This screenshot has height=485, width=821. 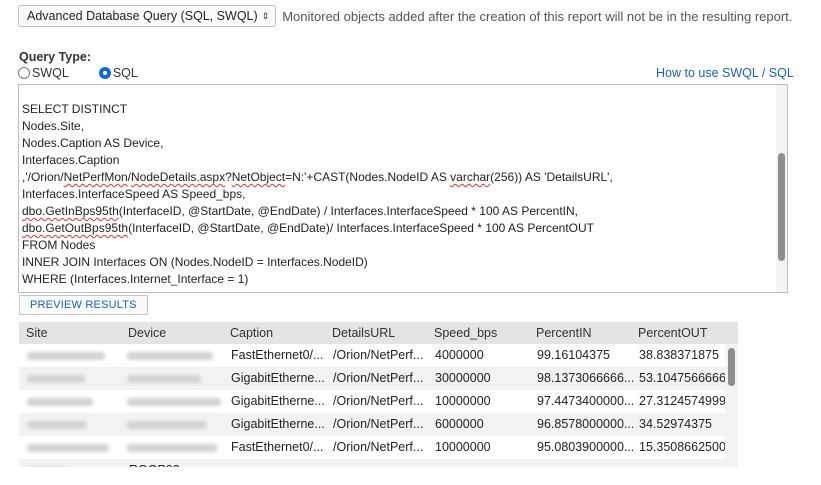 I want to click on query-mode-selected: Advanced Database Query (SQL, SWQL), so click(x=142, y=16).